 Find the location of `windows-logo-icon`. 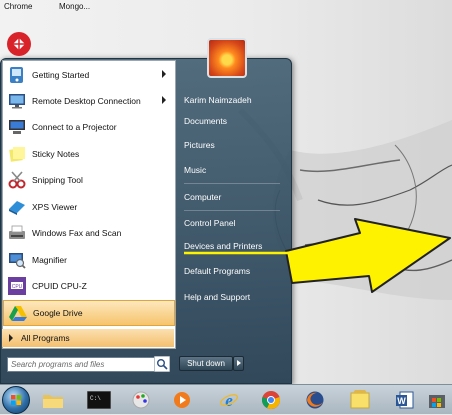

windows-logo-icon is located at coordinates (16, 400).